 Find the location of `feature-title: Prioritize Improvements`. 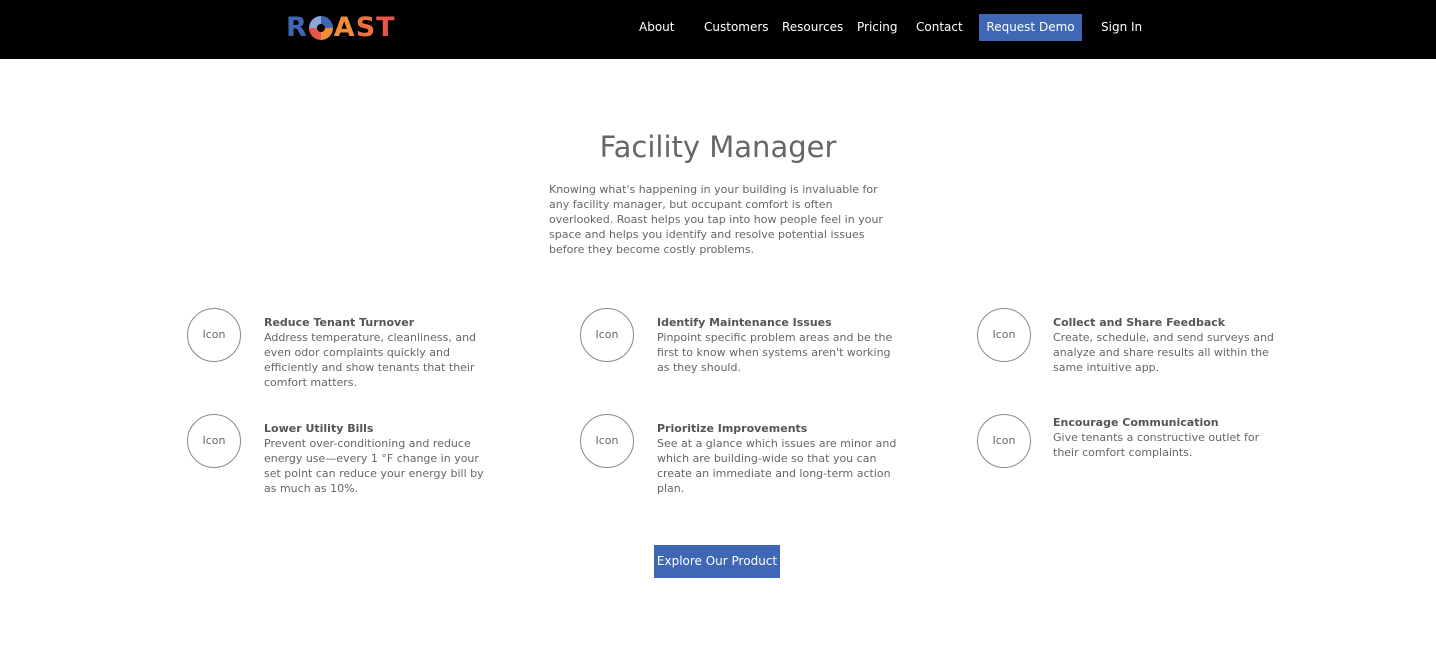

feature-title: Prioritize Improvements is located at coordinates (732, 428).